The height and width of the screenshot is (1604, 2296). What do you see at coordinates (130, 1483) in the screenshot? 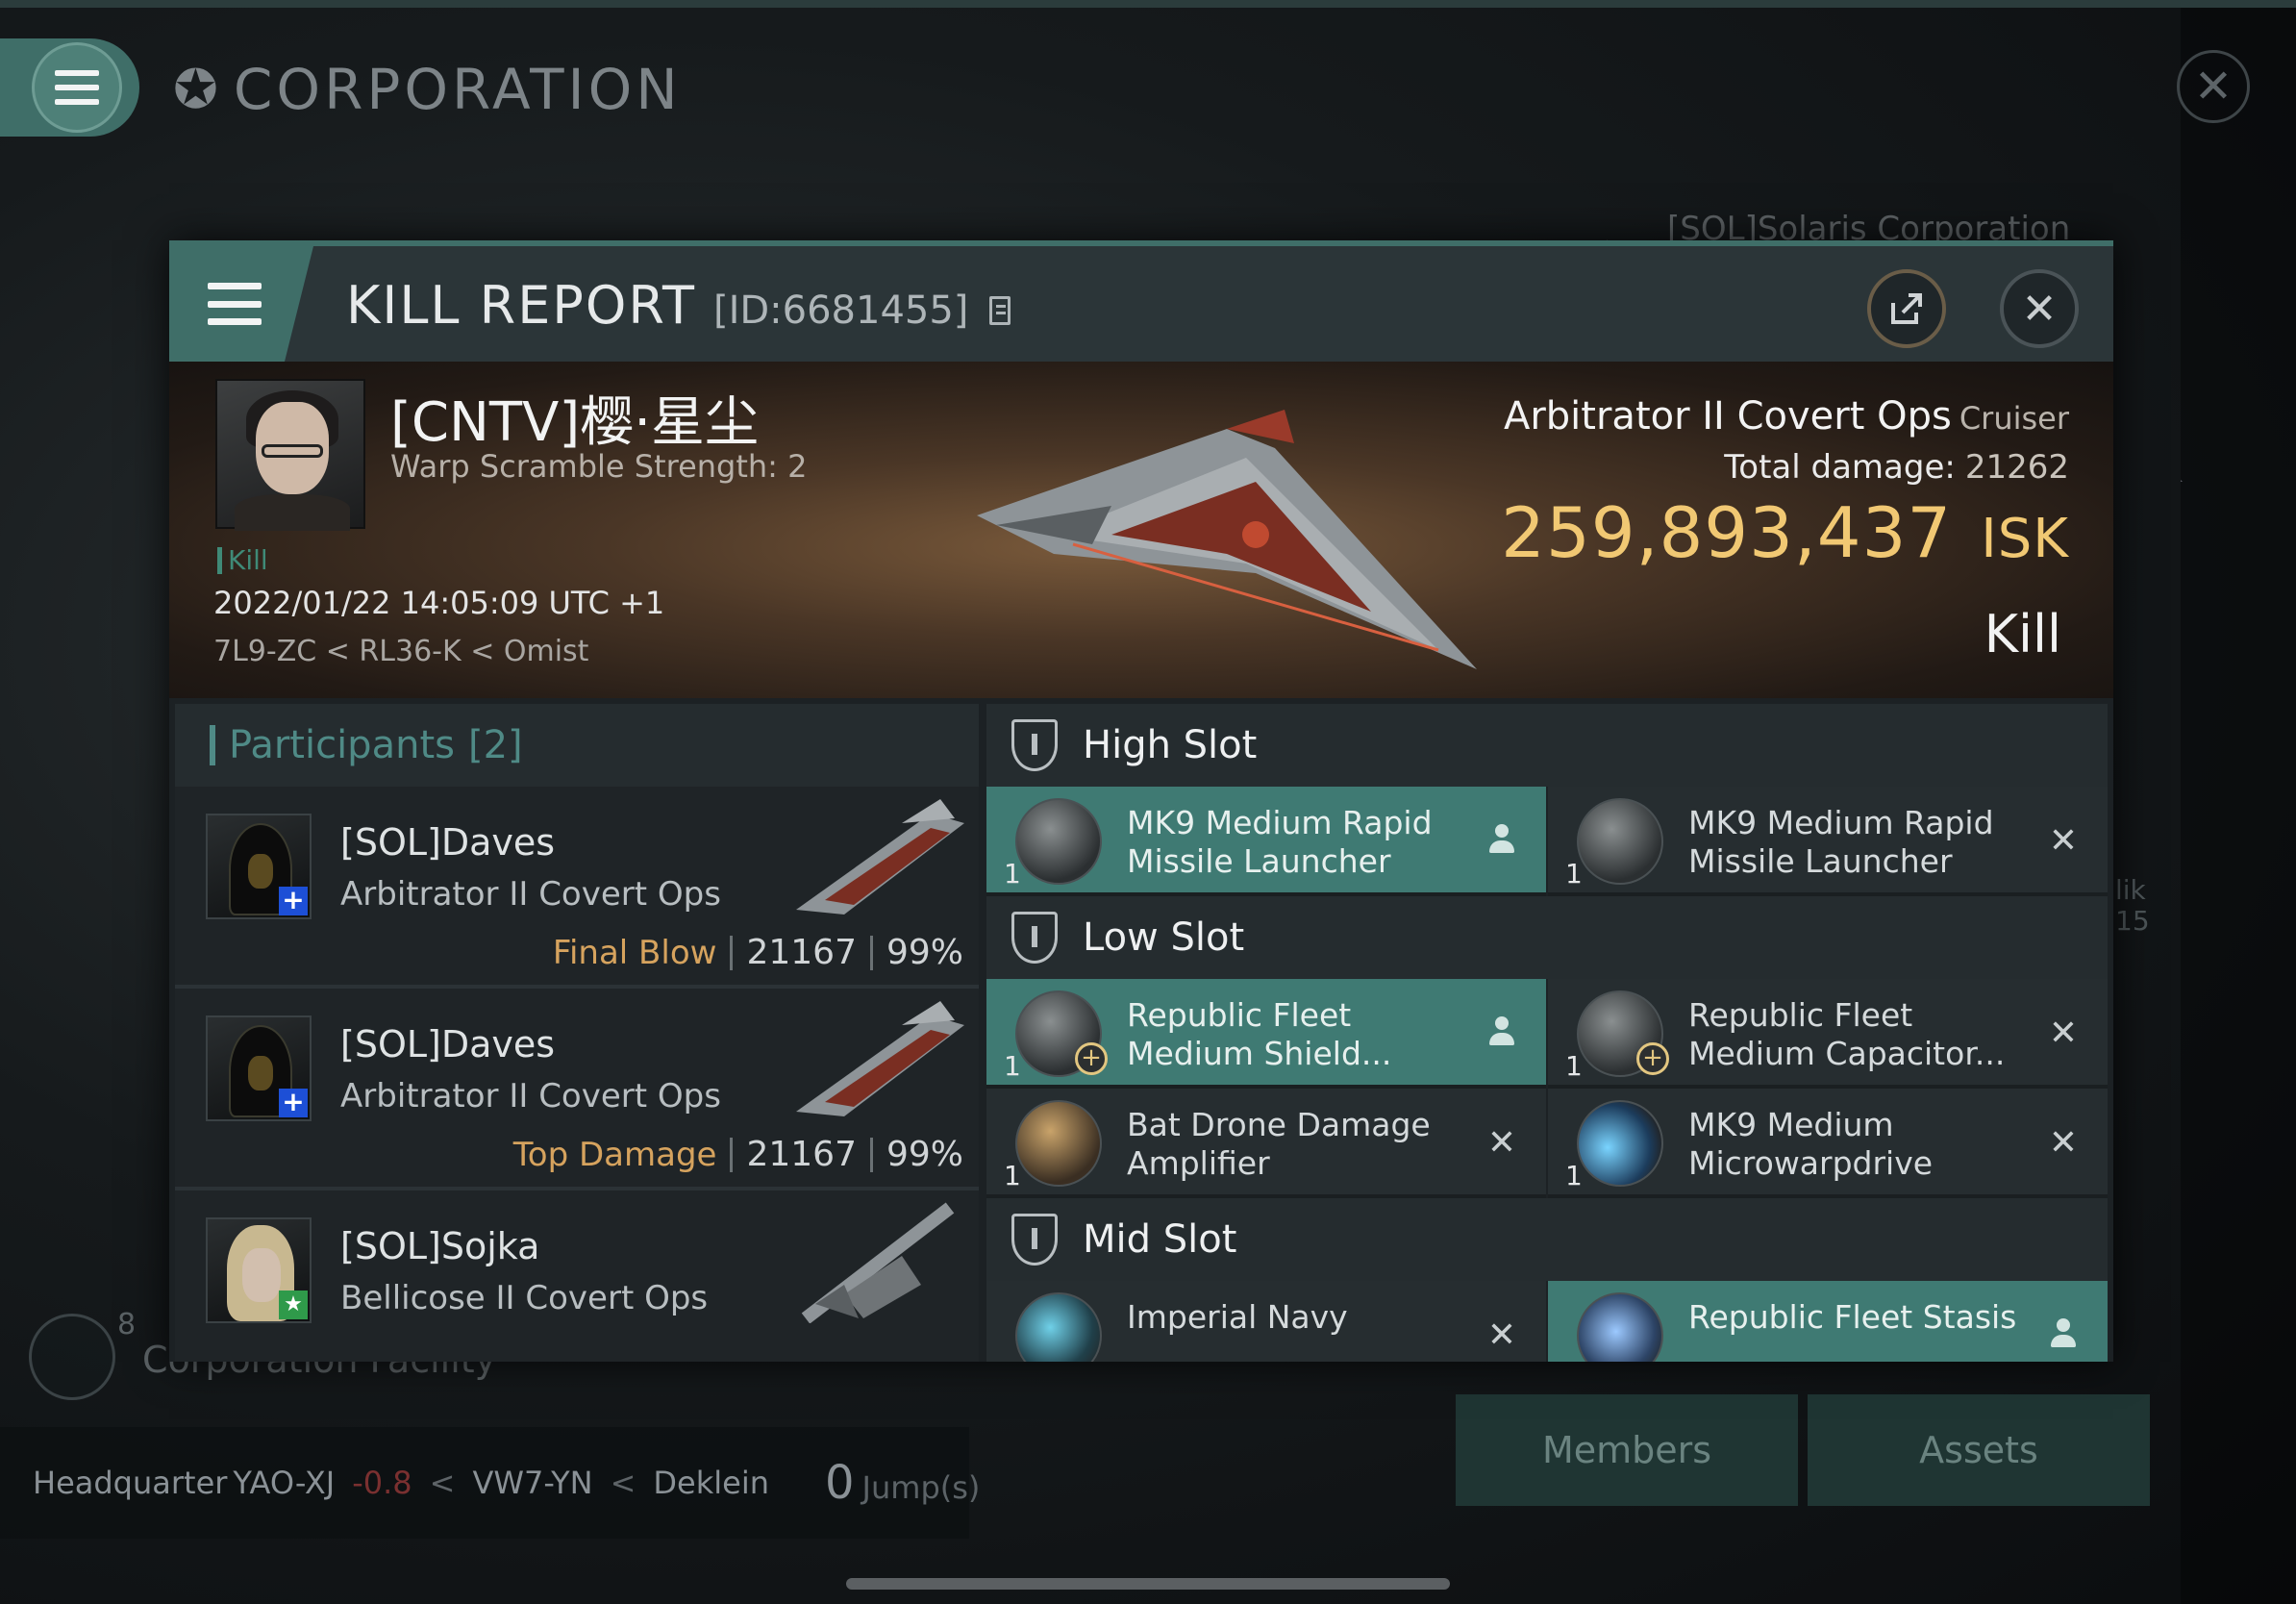
I see `hq-label: Headquarter` at bounding box center [130, 1483].